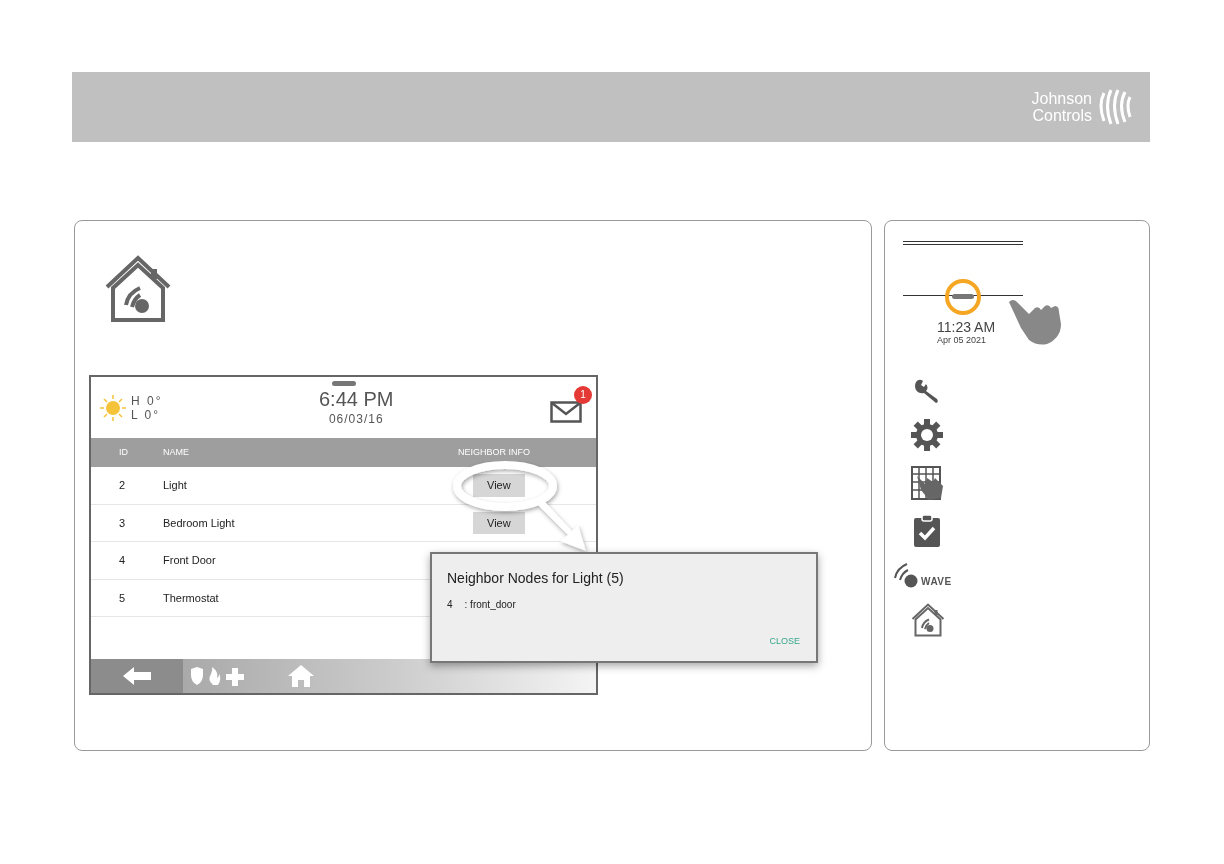 The width and height of the screenshot is (1224, 864). What do you see at coordinates (936, 581) in the screenshot?
I see `zwave-label: WAVE` at bounding box center [936, 581].